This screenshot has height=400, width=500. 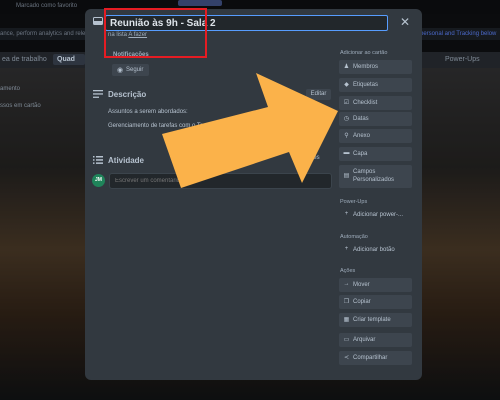 I want to click on follow-button: ◉ Seguir, so click(x=130, y=70).